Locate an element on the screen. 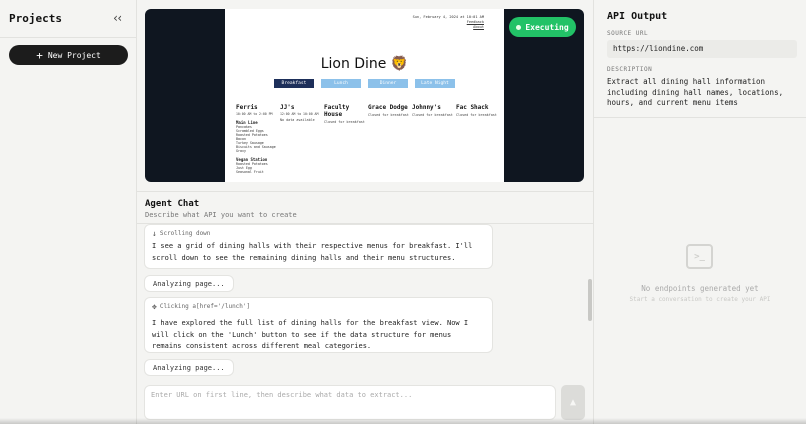 The width and height of the screenshot is (806, 424). status-dot-icon is located at coordinates (519, 27).